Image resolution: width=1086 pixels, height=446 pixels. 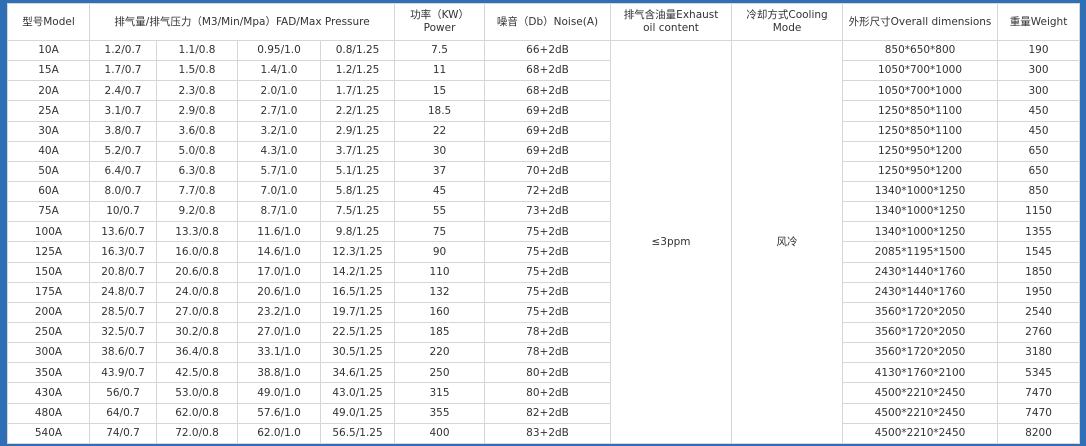 What do you see at coordinates (440, 272) in the screenshot?
I see `cell-power: 110` at bounding box center [440, 272].